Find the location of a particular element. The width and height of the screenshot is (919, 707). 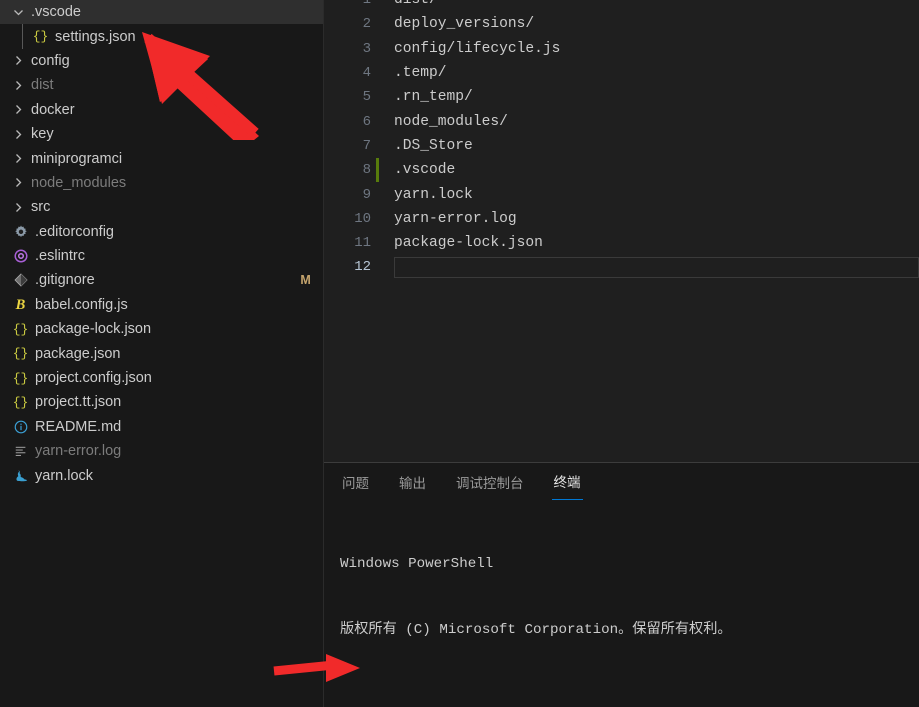

code-line: 12 is located at coordinates (621, 267).